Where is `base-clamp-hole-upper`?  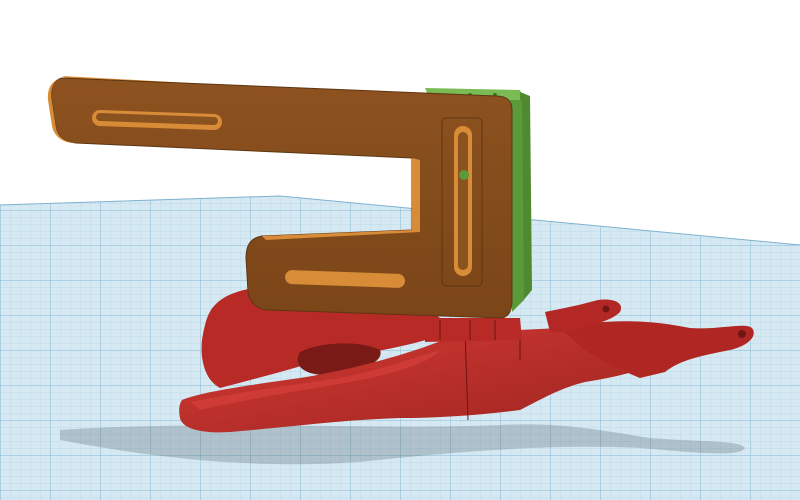
base-clamp-hole-upper is located at coordinates (606, 309).